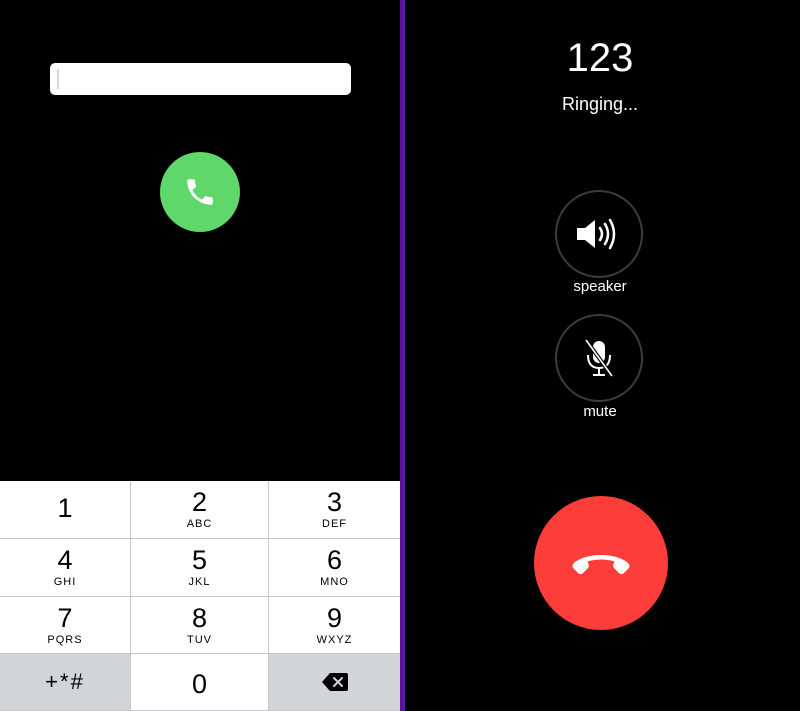 The image size is (800, 711). What do you see at coordinates (334, 639) in the screenshot?
I see `key-letters: WXYZ` at bounding box center [334, 639].